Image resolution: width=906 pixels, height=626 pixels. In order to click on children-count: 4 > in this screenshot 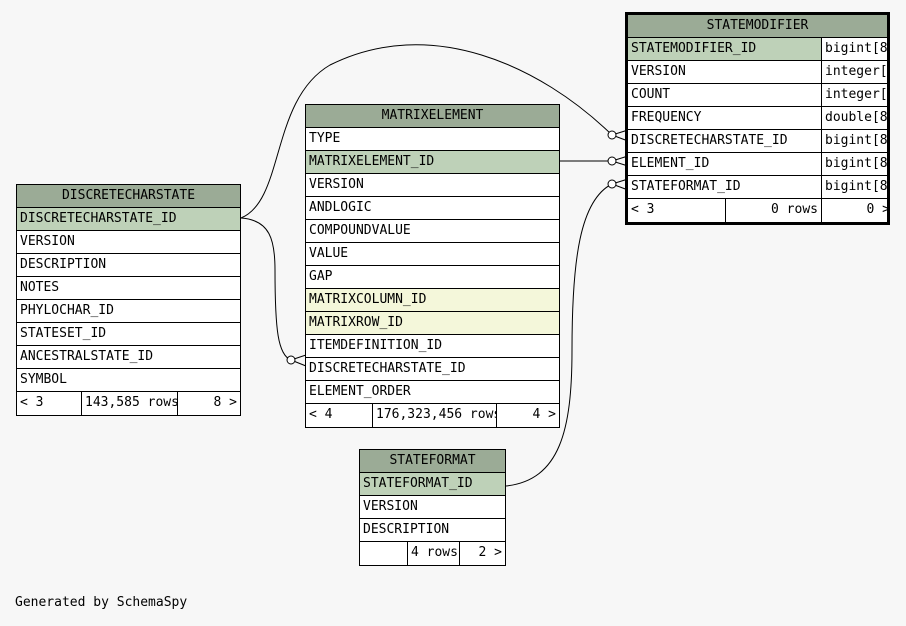, I will do `click(527, 415)`.